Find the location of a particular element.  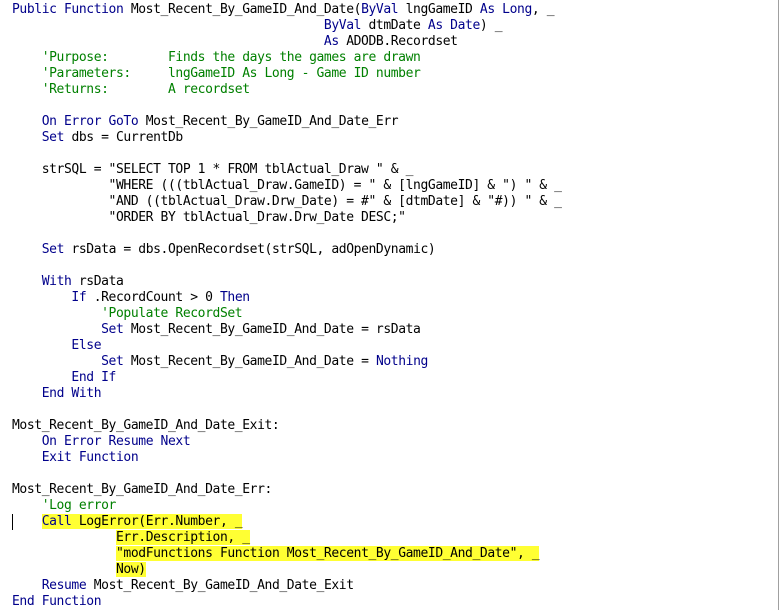

code-text: "ORDER BY tblActual_Draw.Drw_Date DESC;" is located at coordinates (209, 217).